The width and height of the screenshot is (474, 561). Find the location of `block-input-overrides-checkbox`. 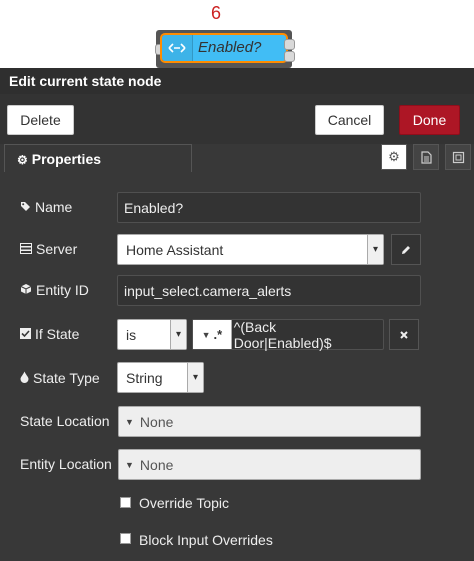

block-input-overrides-checkbox is located at coordinates (125, 538).